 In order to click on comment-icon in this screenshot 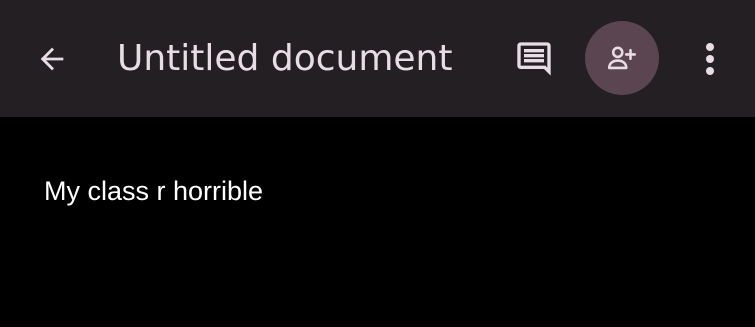, I will do `click(534, 59)`.